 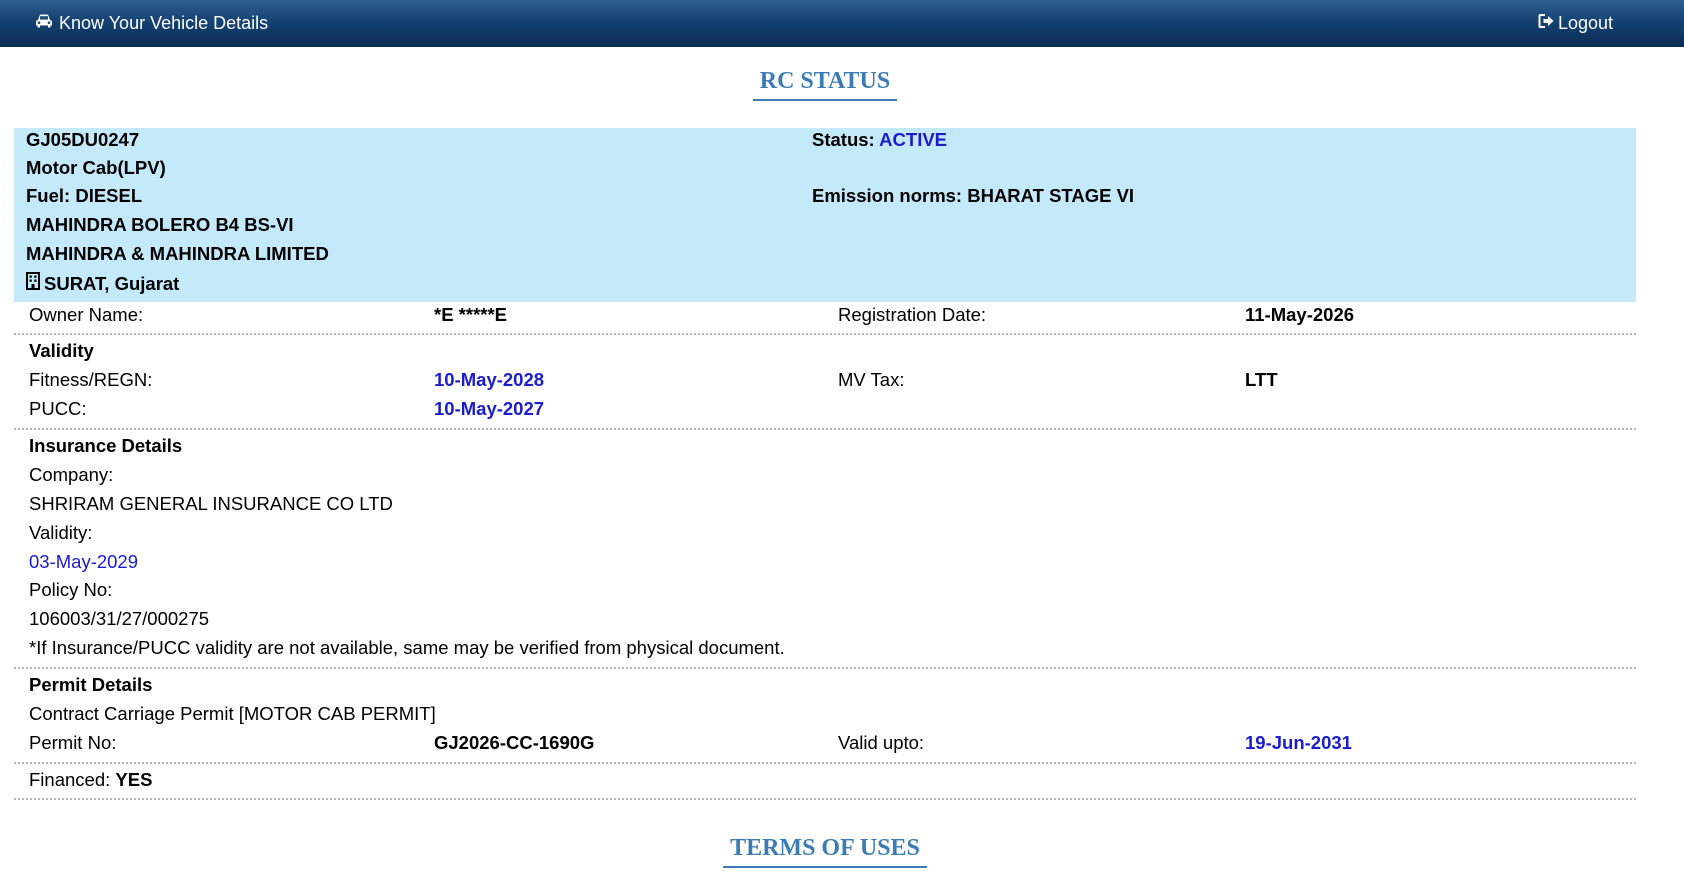 What do you see at coordinates (91, 379) in the screenshot?
I see `fitness-label: Fitness/REGN:` at bounding box center [91, 379].